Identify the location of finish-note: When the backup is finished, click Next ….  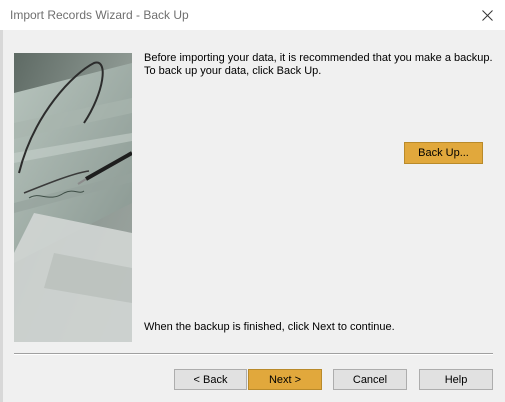
(269, 327).